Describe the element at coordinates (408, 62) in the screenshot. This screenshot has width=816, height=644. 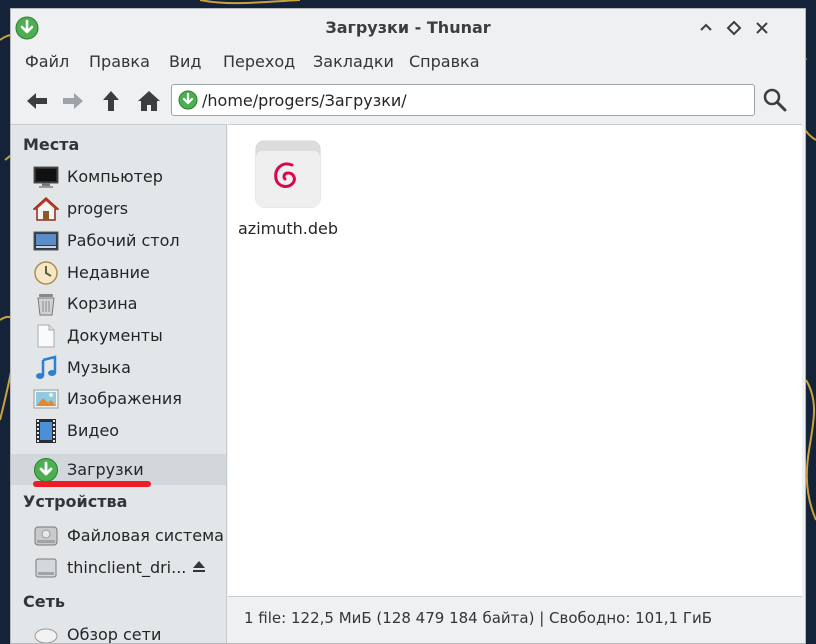
I see `menu-bar: Файл Правка Вид Переход Закладки Справка` at that location.